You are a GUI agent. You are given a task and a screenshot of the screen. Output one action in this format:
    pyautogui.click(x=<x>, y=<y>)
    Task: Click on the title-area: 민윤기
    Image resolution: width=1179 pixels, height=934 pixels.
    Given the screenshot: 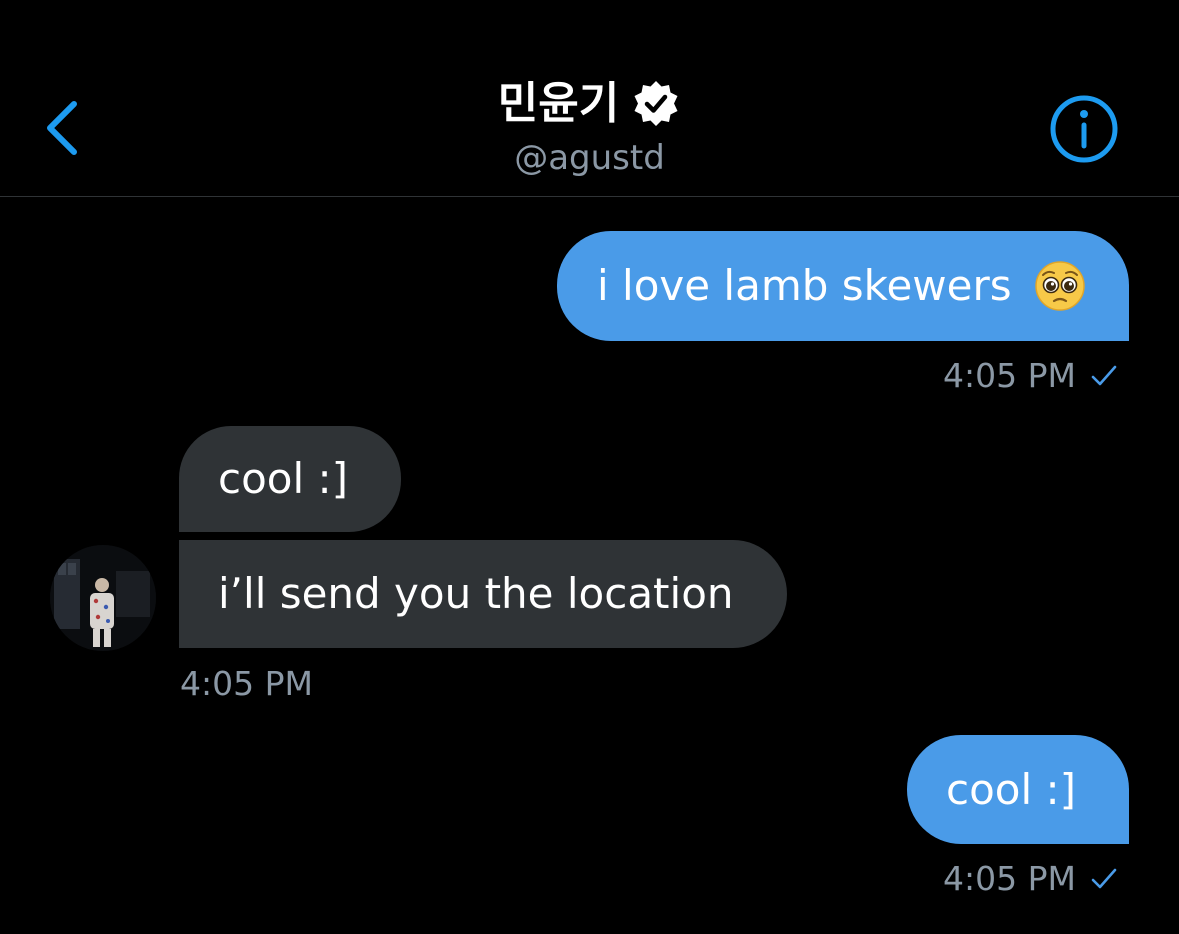 What is the action you would take?
    pyautogui.click(x=589, y=104)
    